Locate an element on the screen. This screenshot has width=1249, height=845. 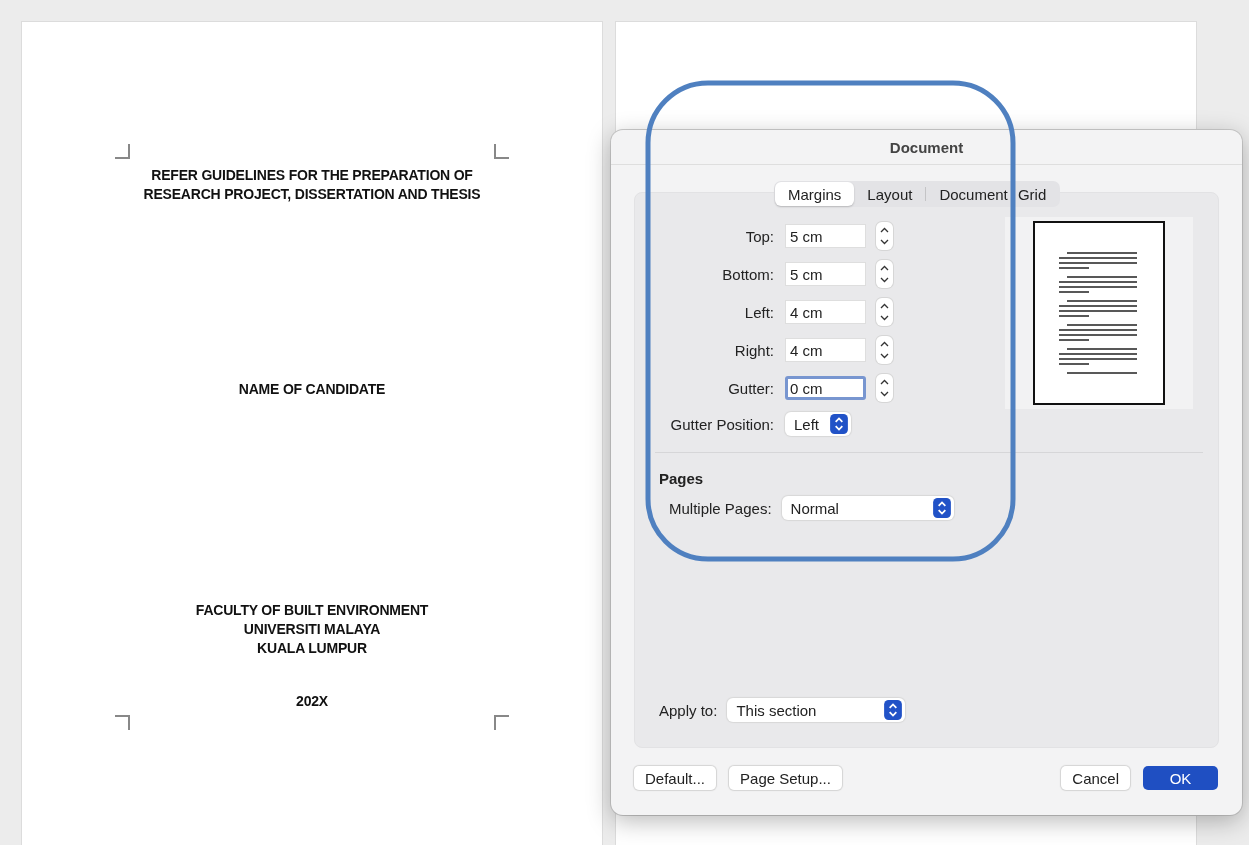
ok-button: OK is located at coordinates (1180, 778).